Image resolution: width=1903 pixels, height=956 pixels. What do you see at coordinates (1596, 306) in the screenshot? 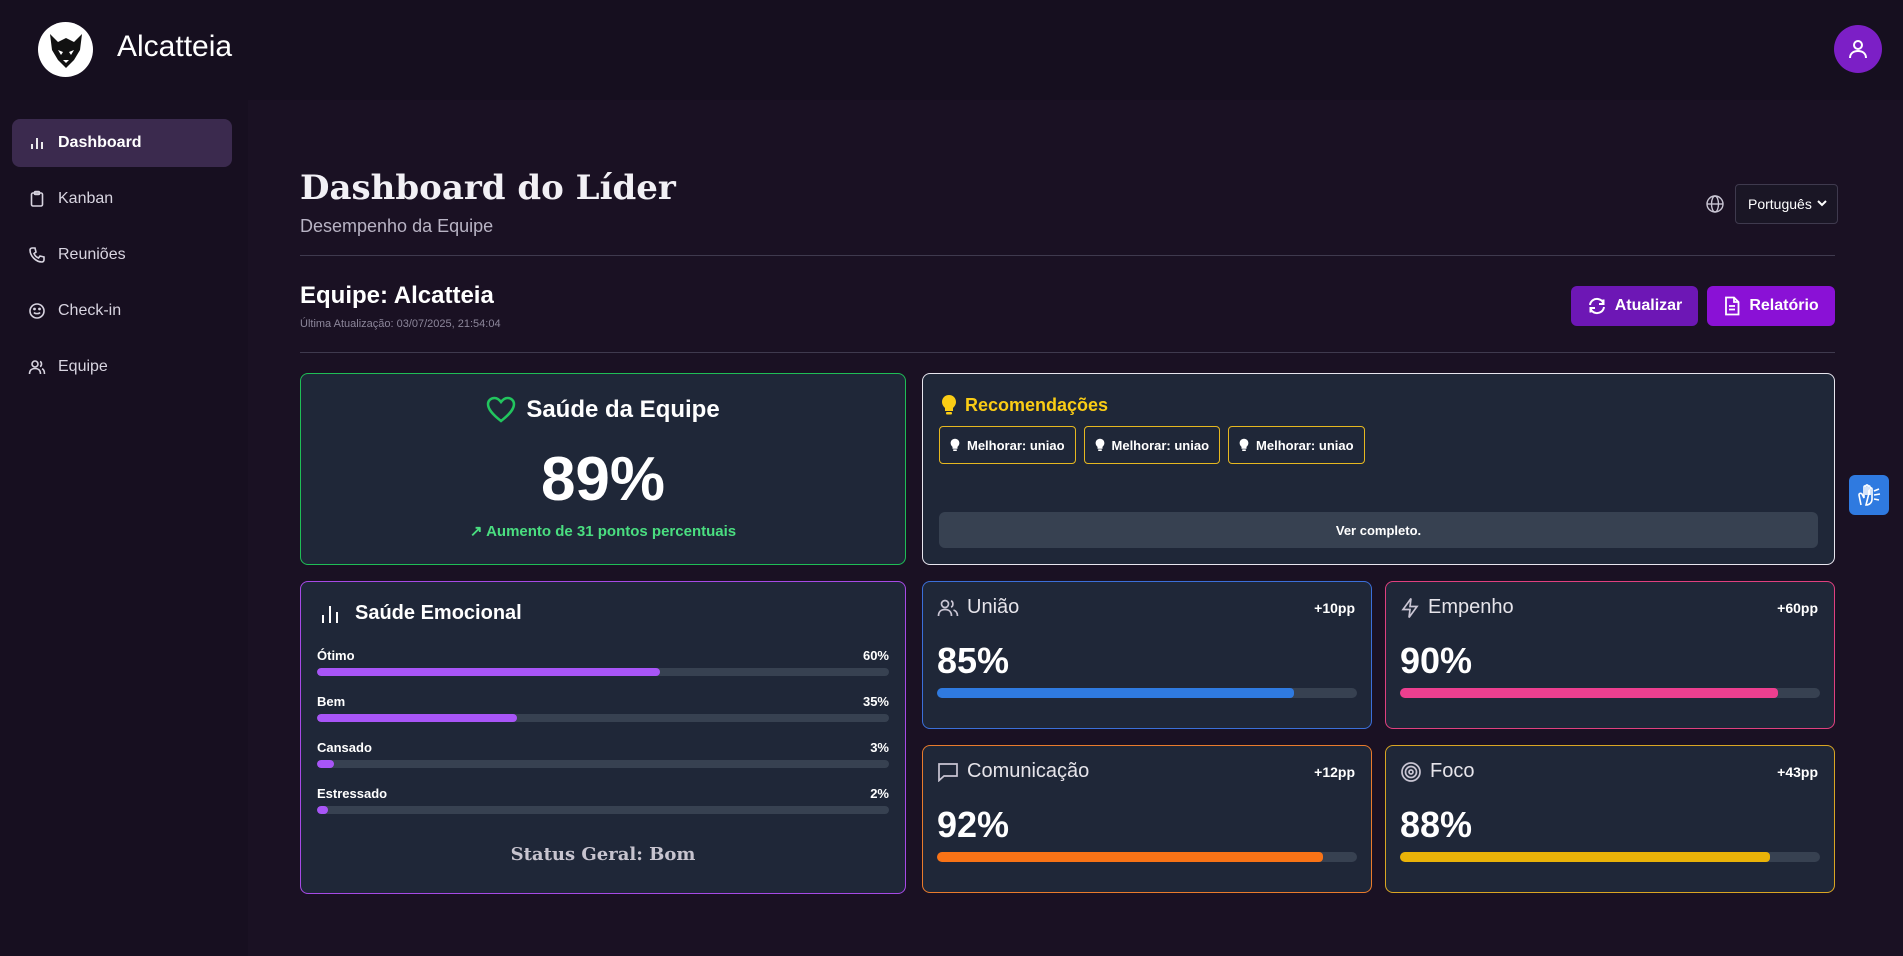
I see `refresh-icon` at bounding box center [1596, 306].